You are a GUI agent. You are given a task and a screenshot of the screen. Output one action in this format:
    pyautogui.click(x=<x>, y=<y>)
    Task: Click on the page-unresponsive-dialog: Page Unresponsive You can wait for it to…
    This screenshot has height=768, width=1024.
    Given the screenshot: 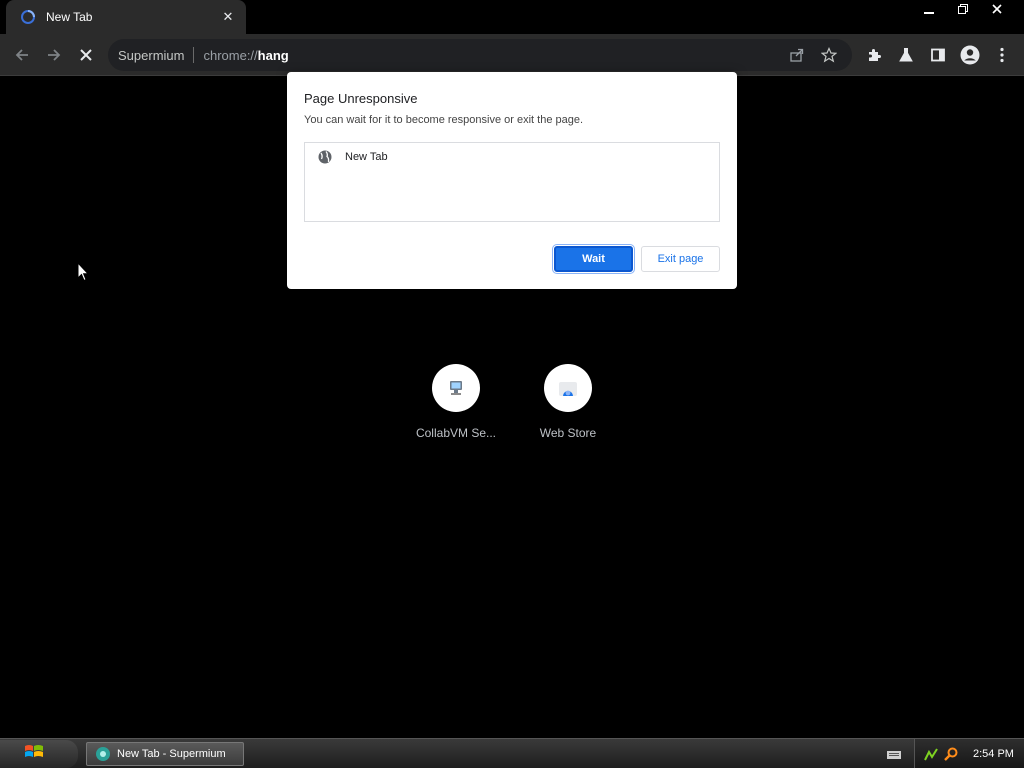 What is the action you would take?
    pyautogui.click(x=512, y=180)
    